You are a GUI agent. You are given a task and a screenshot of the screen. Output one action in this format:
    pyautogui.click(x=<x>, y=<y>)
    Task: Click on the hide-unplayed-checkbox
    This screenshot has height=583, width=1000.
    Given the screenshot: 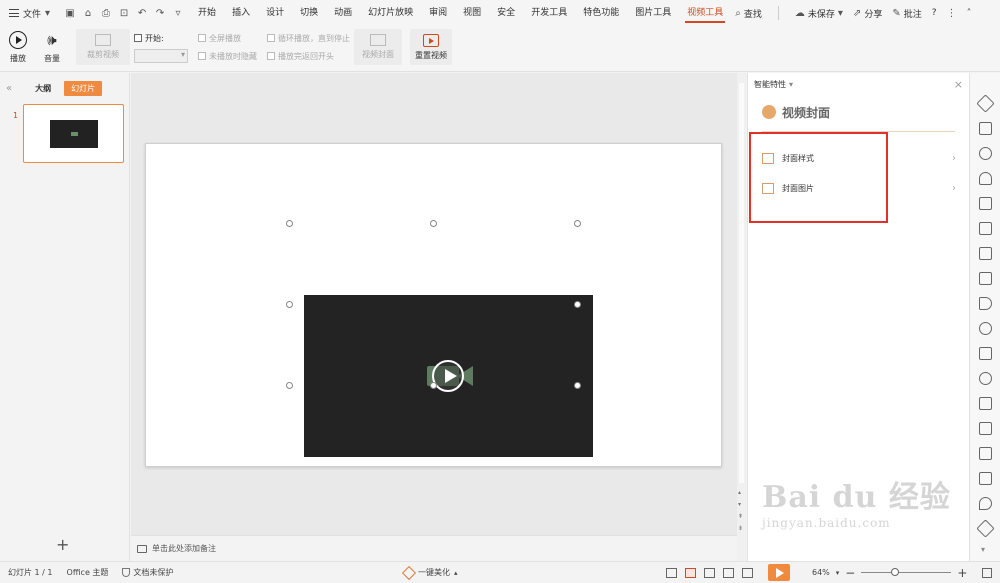 What is the action you would take?
    pyautogui.click(x=202, y=56)
    